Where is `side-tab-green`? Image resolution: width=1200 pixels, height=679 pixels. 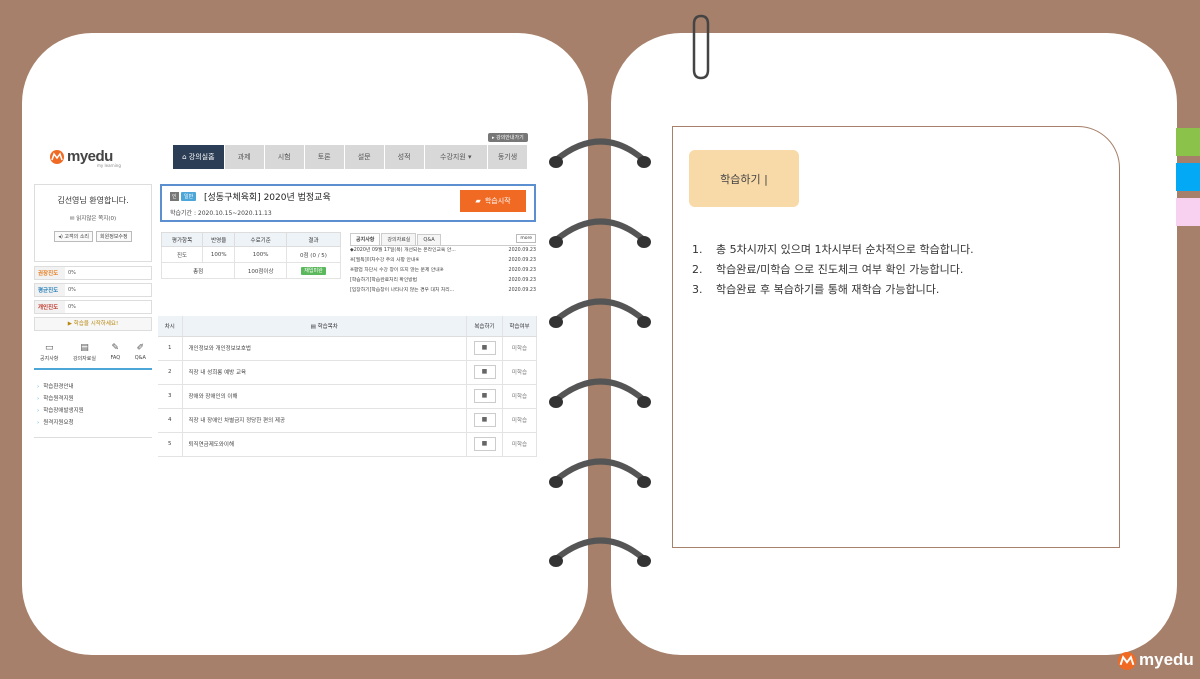
side-tab-green is located at coordinates (1188, 142).